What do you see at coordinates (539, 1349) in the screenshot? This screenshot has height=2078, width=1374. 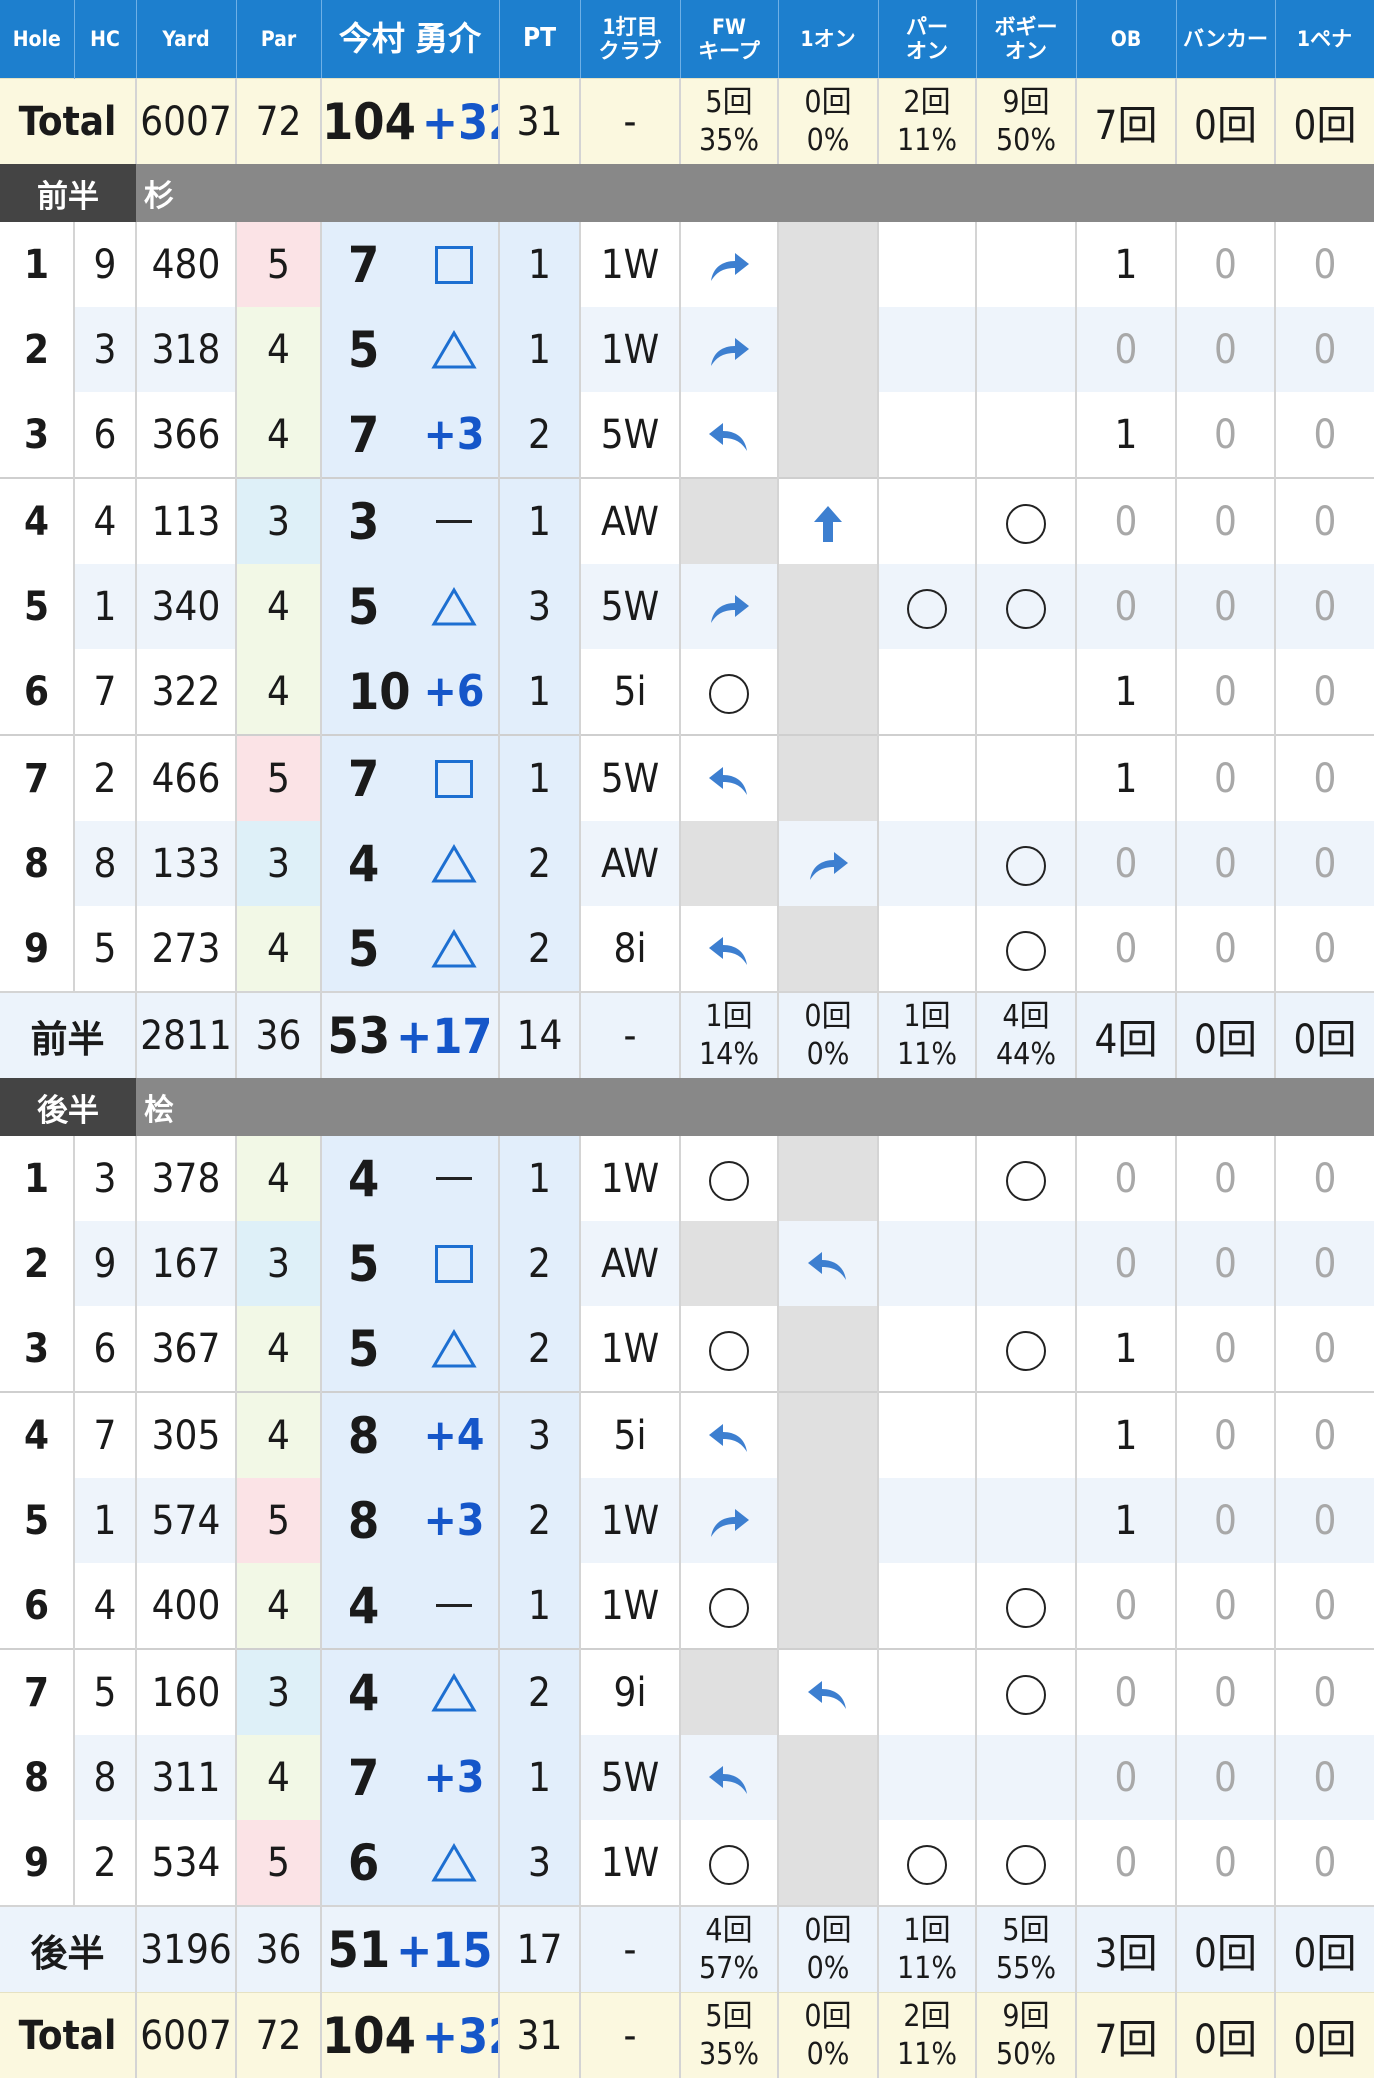 I see `hole-pt-text: 2` at bounding box center [539, 1349].